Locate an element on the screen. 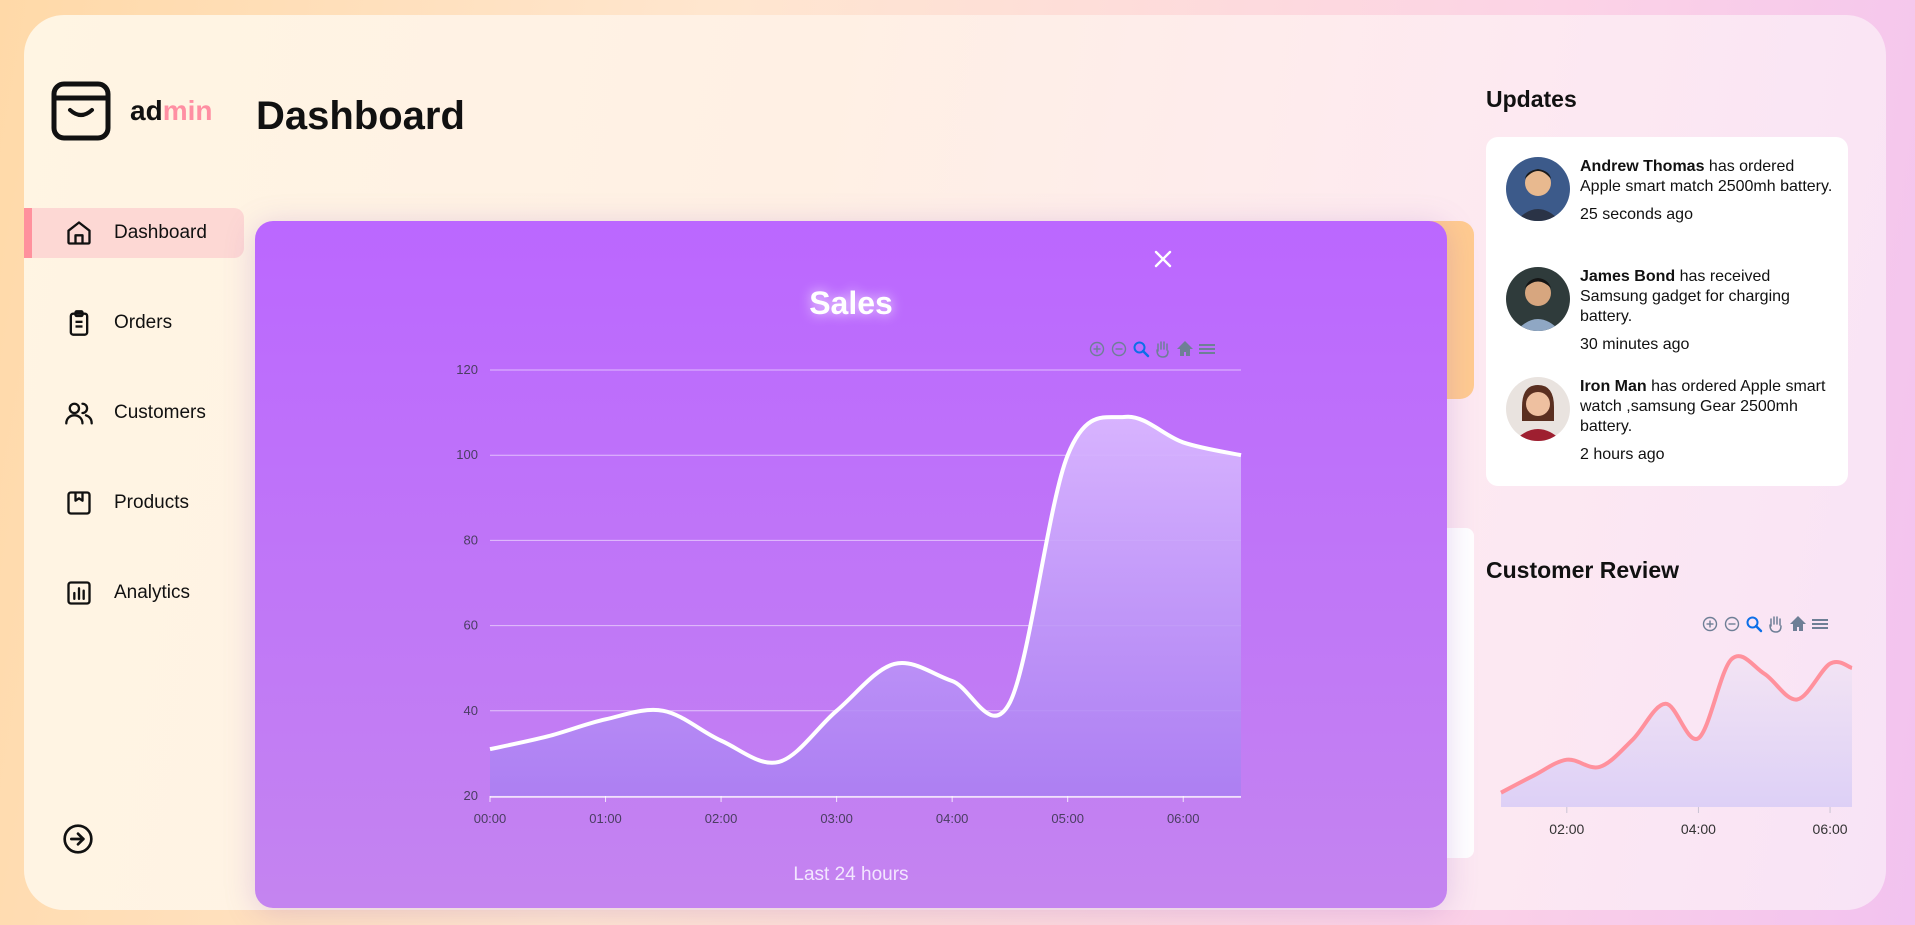 The image size is (1915, 925). sidebar-item-label: Dashboard is located at coordinates (160, 232).